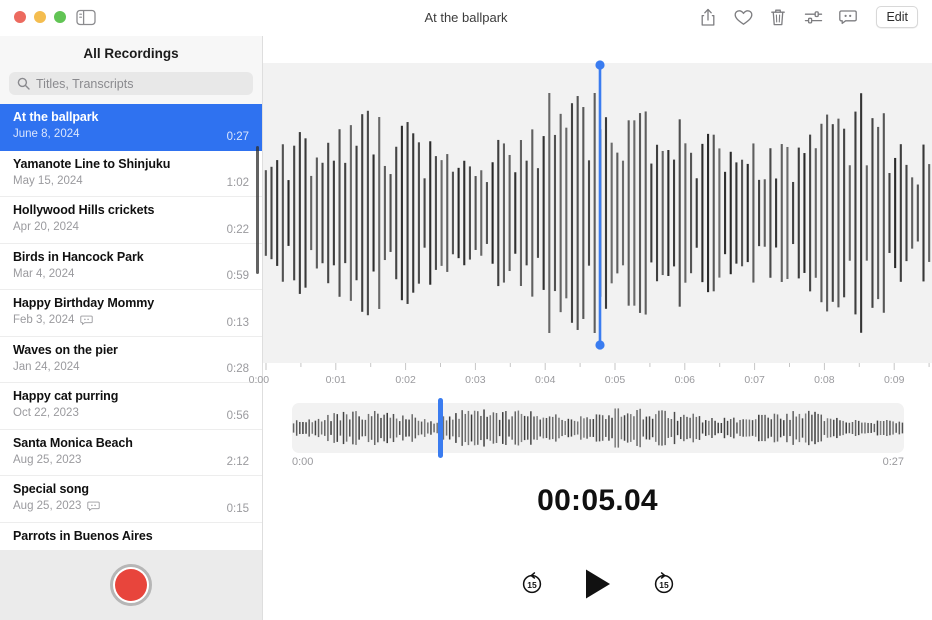 This screenshot has width=932, height=620. I want to click on title-bar: At the ballpark Edit, so click(466, 18).